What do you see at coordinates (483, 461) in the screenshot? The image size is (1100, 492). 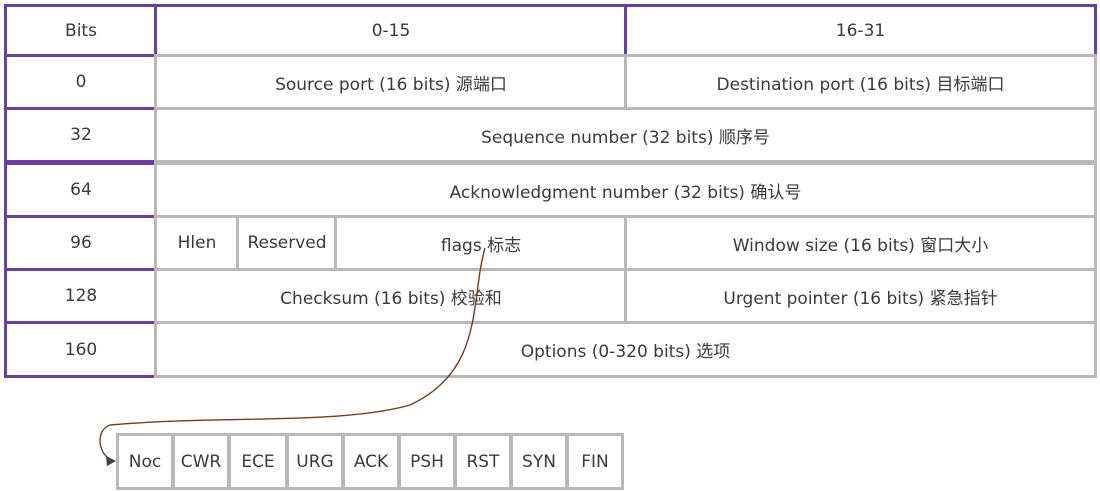 I see `flag-rst: RST` at bounding box center [483, 461].